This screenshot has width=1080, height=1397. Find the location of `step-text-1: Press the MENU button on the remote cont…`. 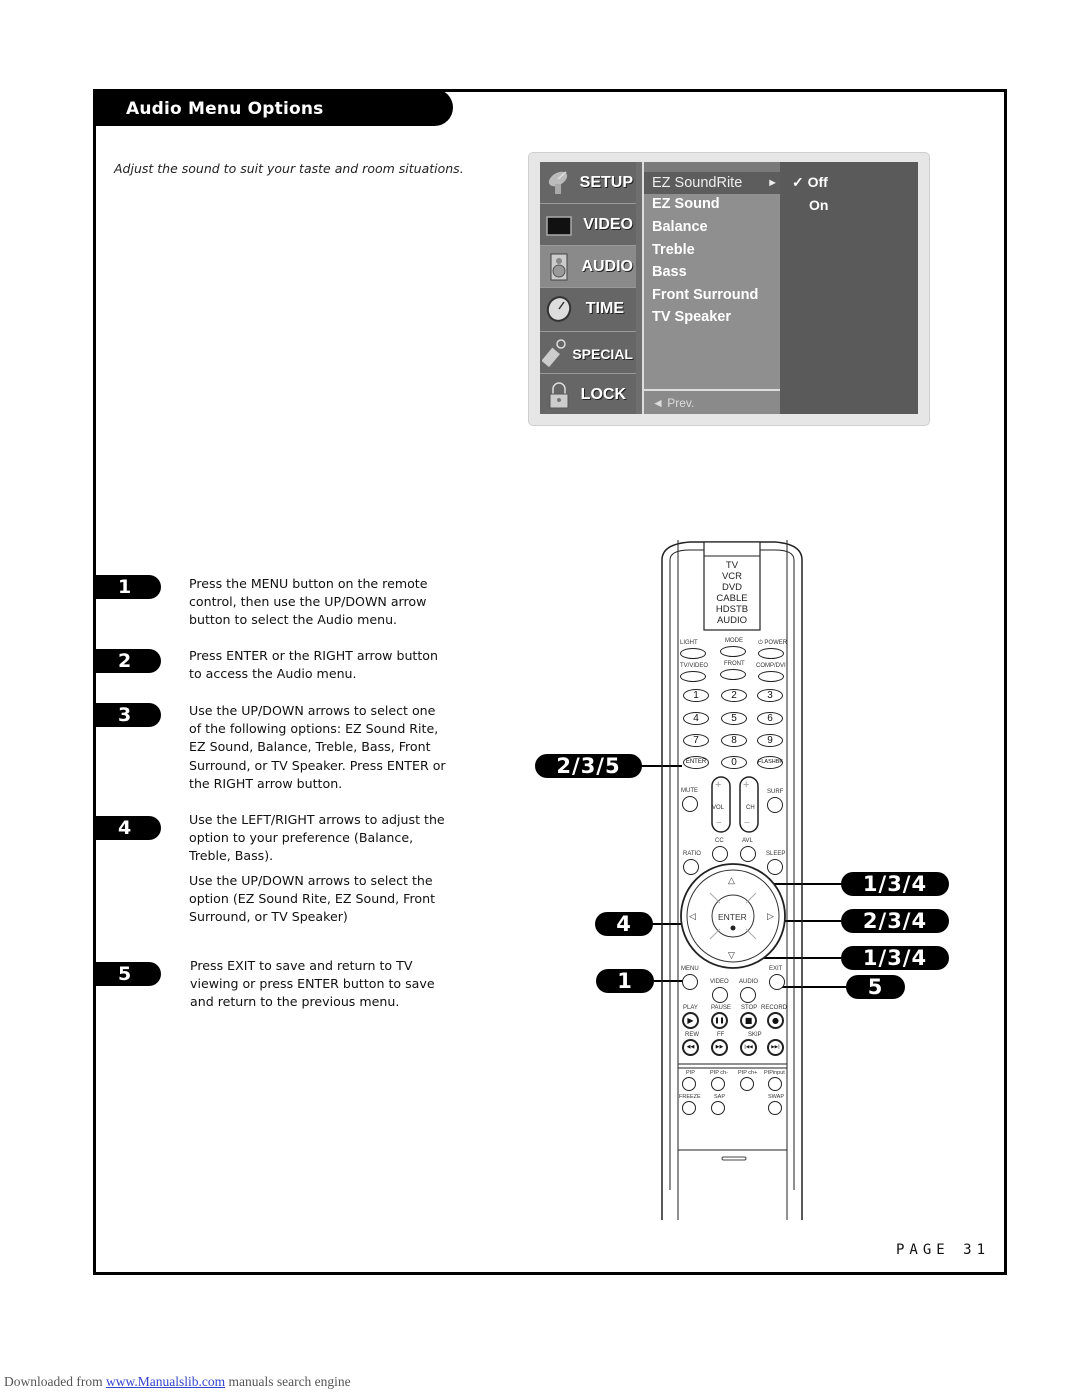

step-text-1: Press the MENU button on the remote cont… is located at coordinates (308, 602).